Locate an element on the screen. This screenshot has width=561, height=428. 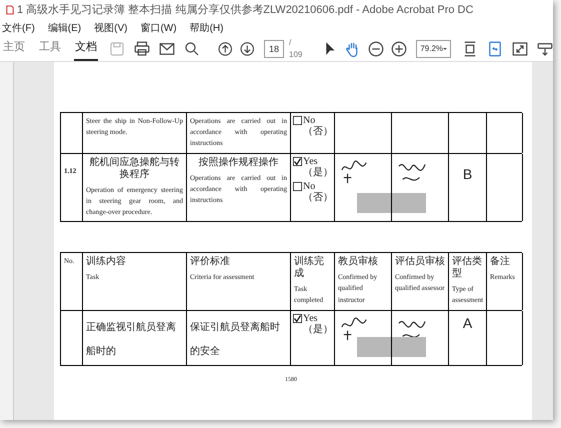
column-heading: 评价标准 is located at coordinates (210, 262).